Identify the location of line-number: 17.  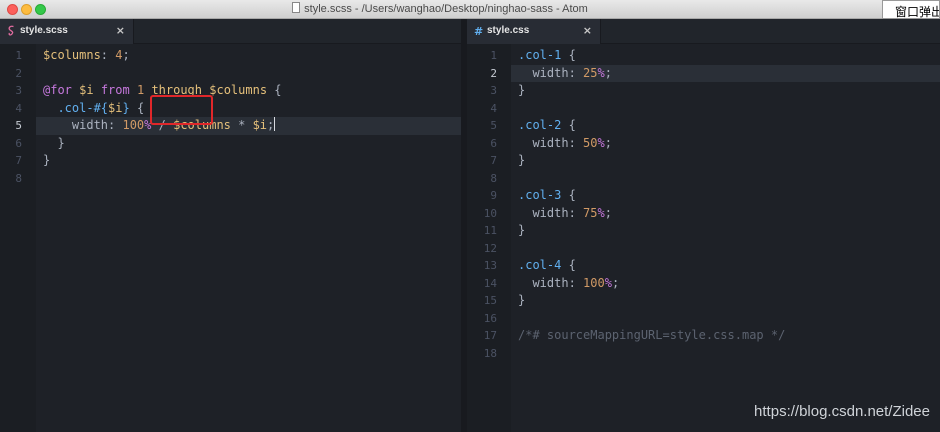
(490, 335).